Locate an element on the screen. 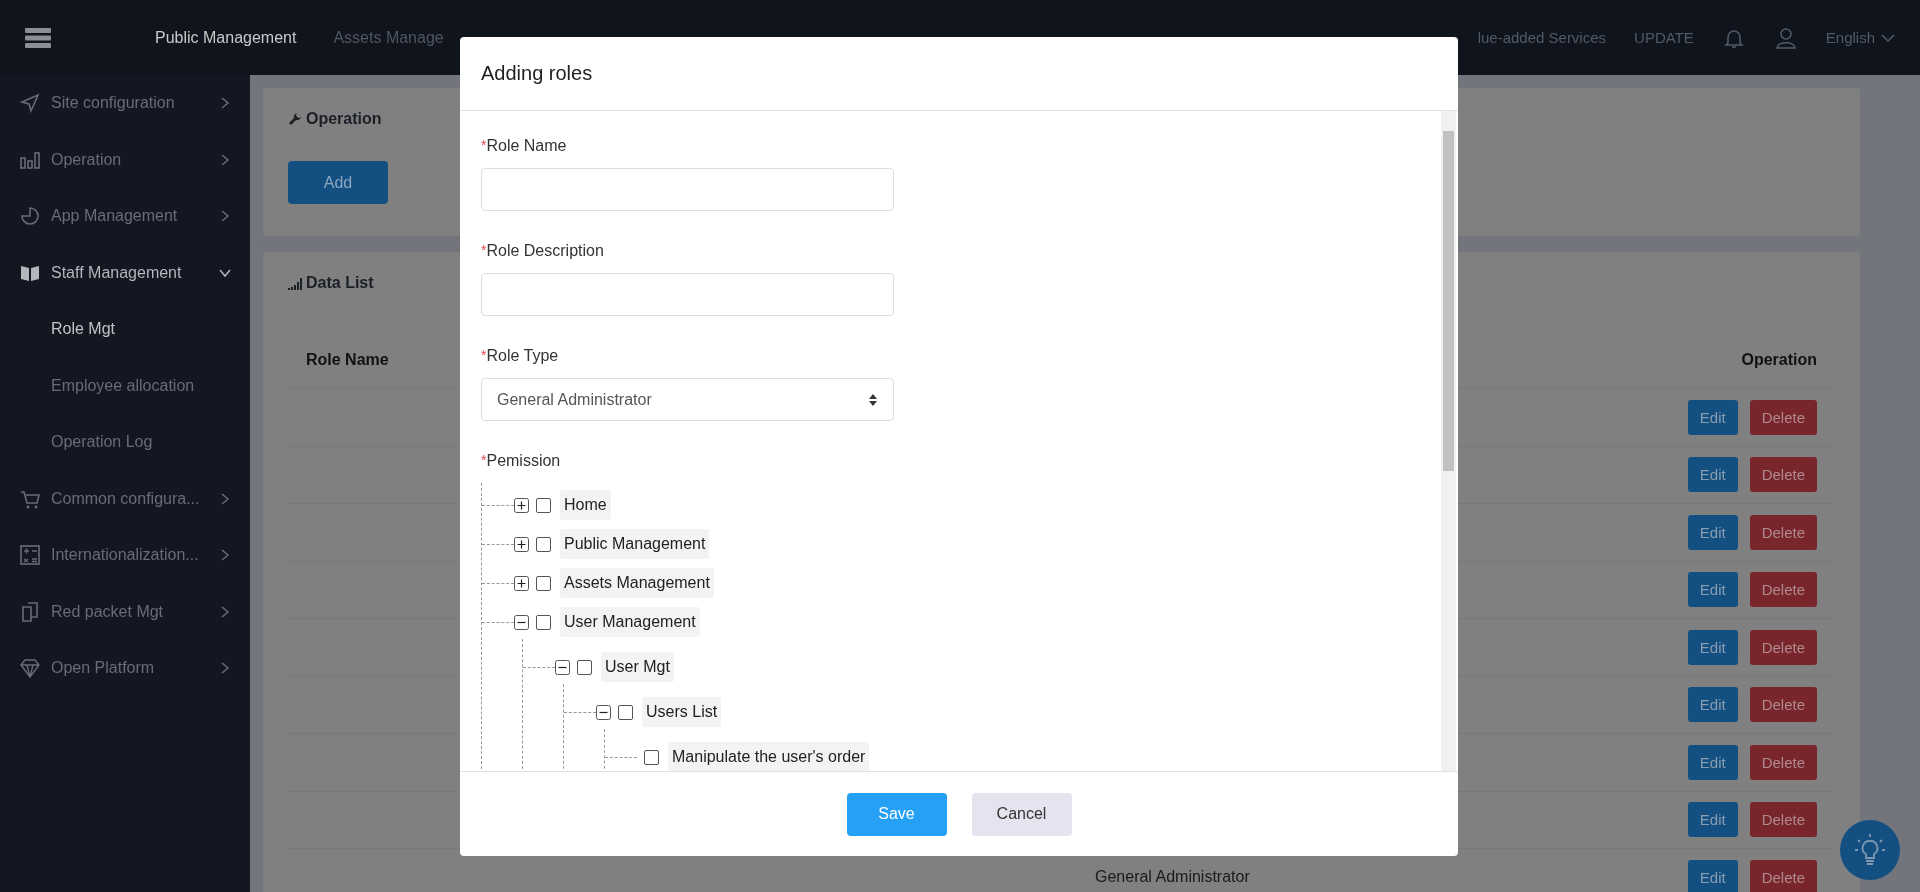 This screenshot has width=1920, height=892. sidebar-item: Operation is located at coordinates (125, 159).